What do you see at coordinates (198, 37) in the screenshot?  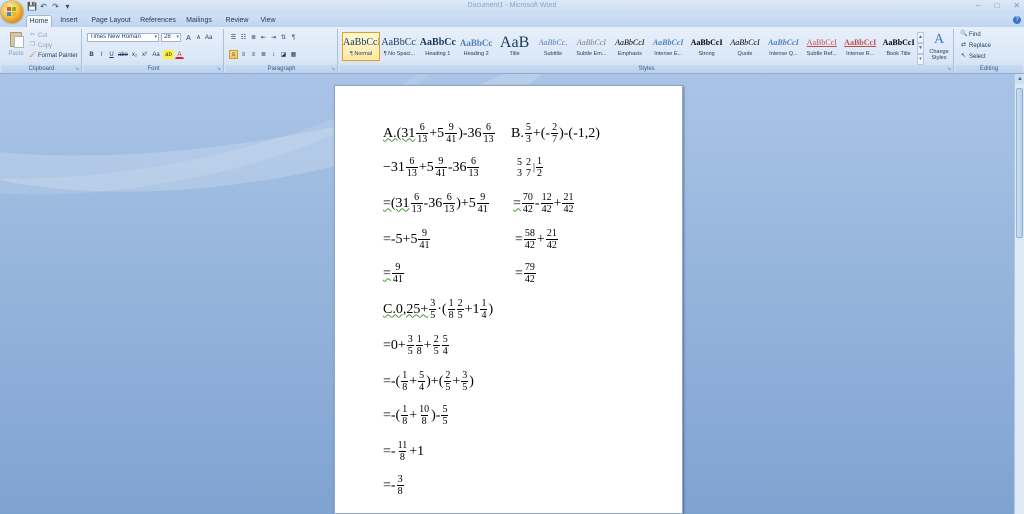 I see `shrink-font-button: A` at bounding box center [198, 37].